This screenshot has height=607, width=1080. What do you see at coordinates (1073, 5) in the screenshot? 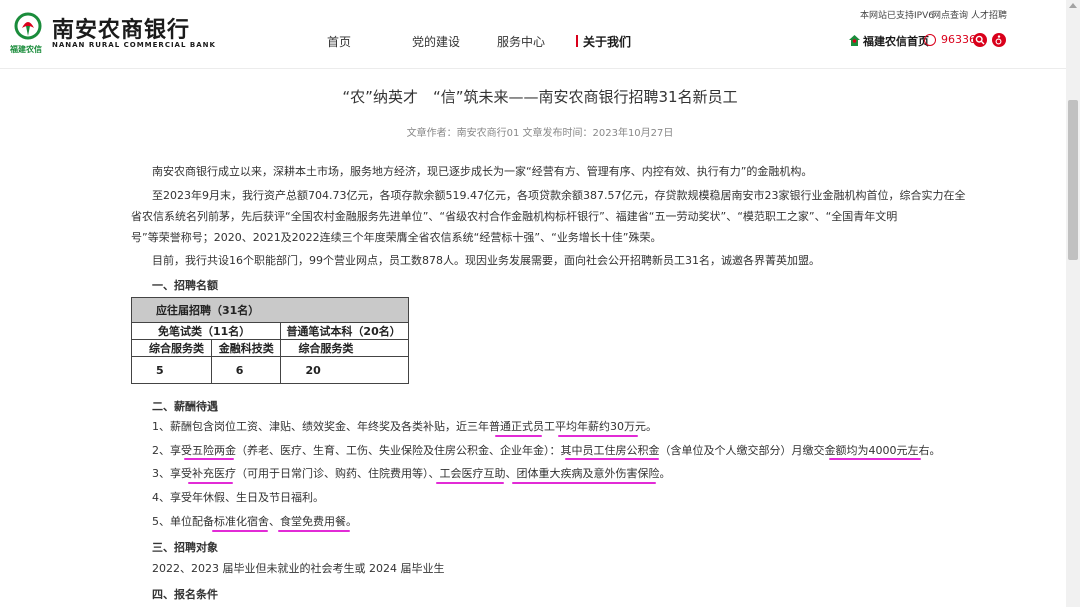
I see `scroll-up-arrow-icon` at bounding box center [1073, 5].